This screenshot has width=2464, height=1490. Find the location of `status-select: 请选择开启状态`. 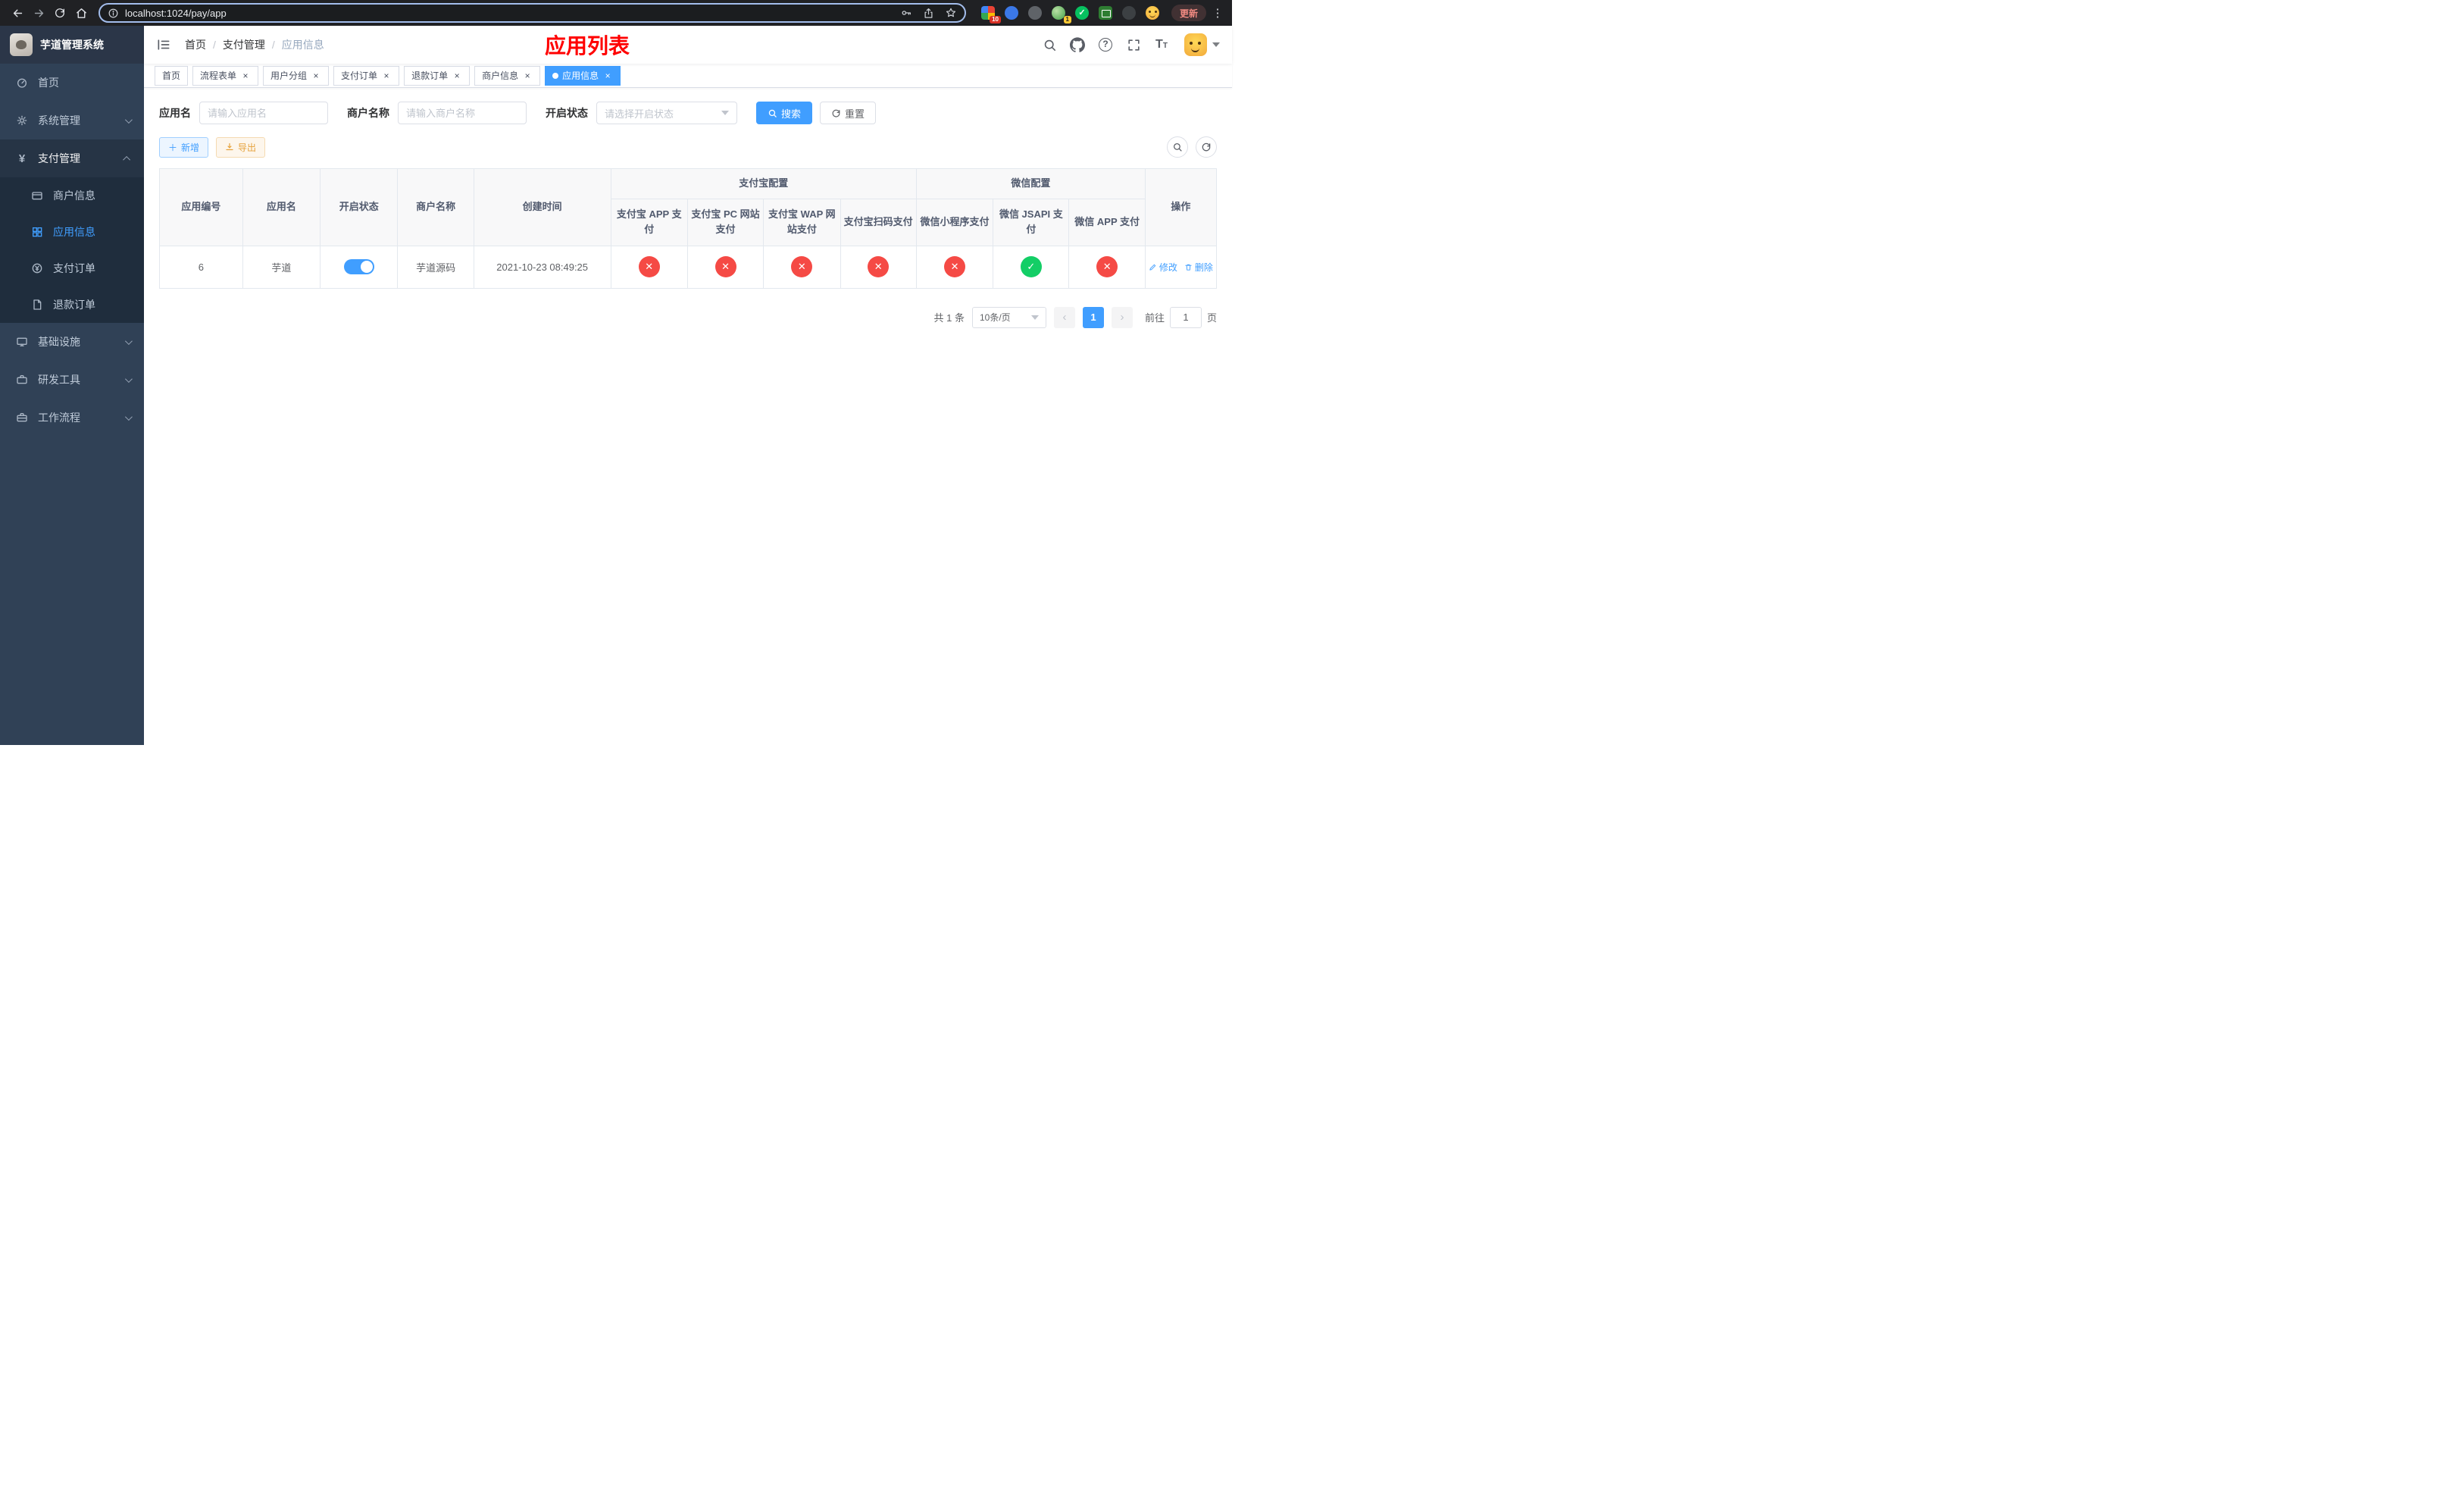

status-select: 请选择开启状态 is located at coordinates (666, 113).